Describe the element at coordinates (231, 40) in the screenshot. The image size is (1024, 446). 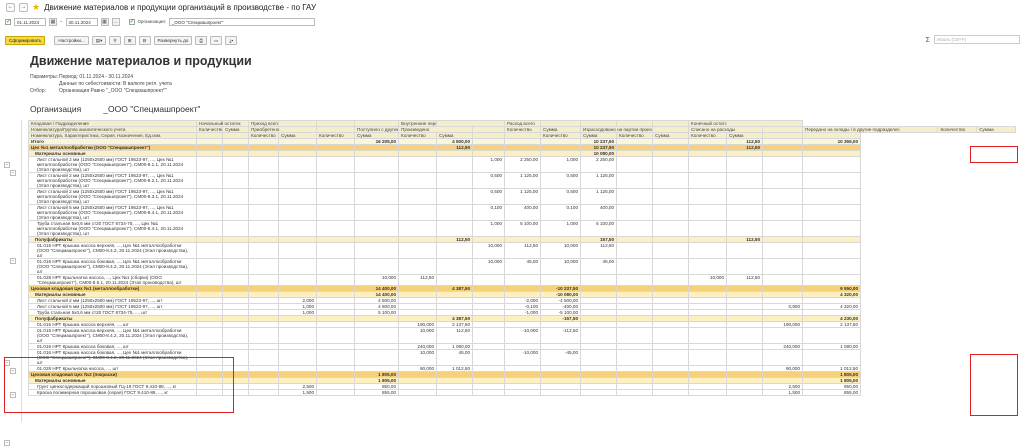
I see `save-icon: ⤓▾` at that location.